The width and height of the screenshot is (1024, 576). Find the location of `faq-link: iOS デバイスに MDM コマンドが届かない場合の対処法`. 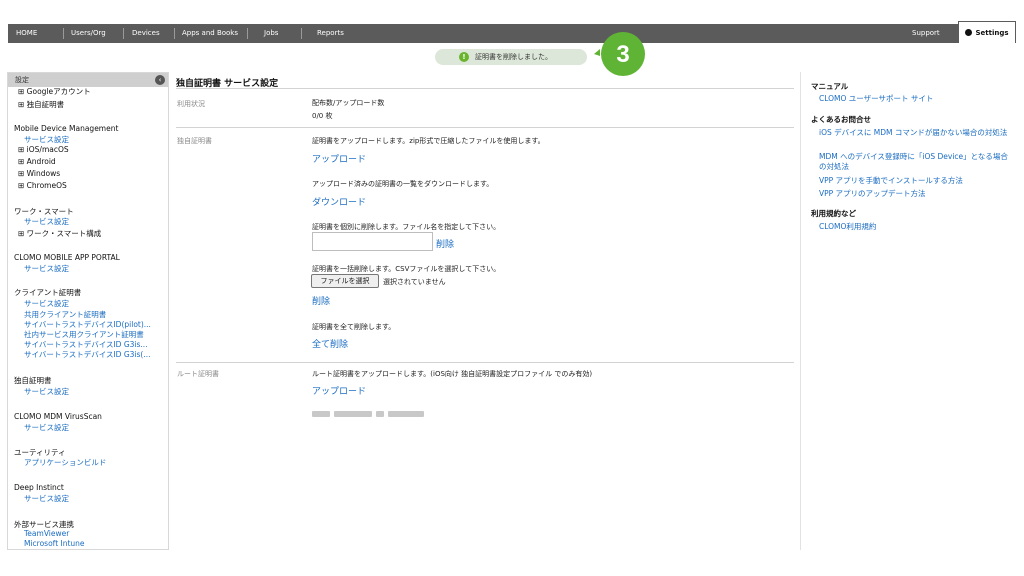

faq-link: iOS デバイスに MDM コマンドが届かない場合の対処法 is located at coordinates (914, 133).